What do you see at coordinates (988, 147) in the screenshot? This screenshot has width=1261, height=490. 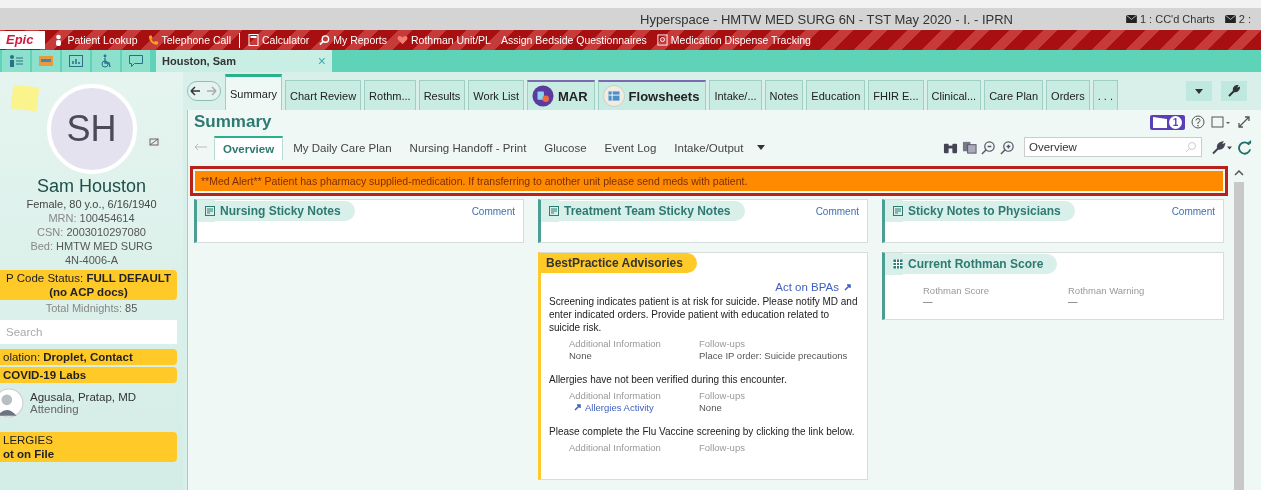 I see `zoom-out-icon` at bounding box center [988, 147].